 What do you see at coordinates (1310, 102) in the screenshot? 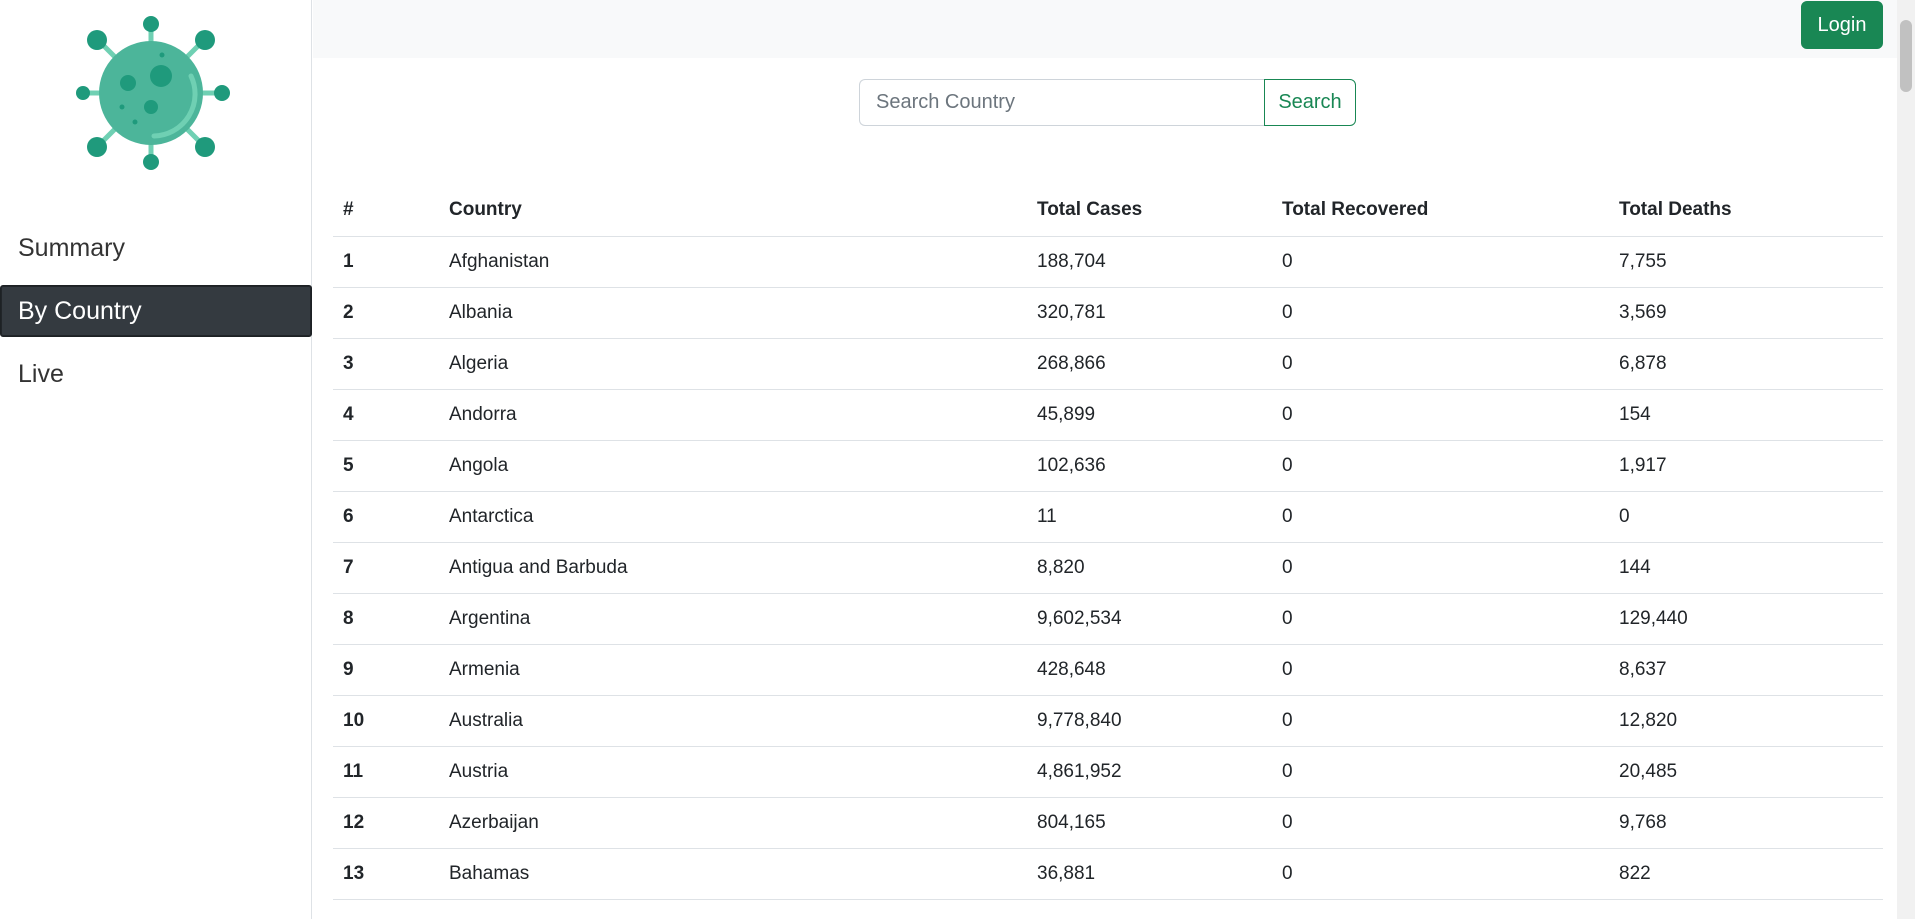
I see `search-button: Search` at bounding box center [1310, 102].